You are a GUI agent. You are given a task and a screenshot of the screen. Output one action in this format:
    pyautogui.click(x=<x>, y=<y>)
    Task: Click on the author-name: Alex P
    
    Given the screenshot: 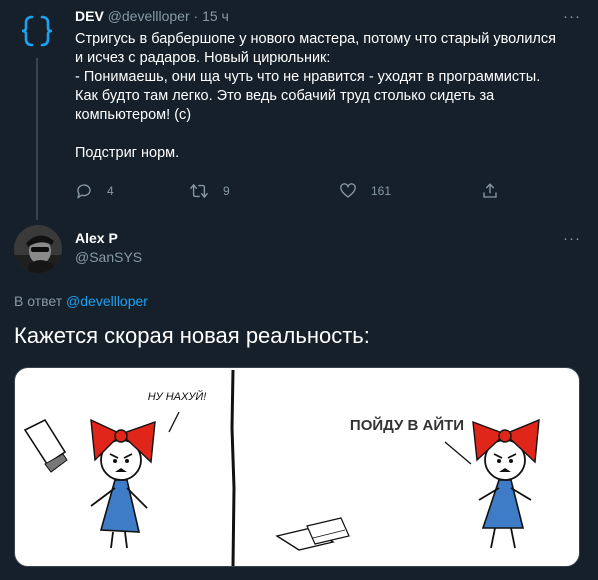 What is the action you would take?
    pyautogui.click(x=96, y=238)
    